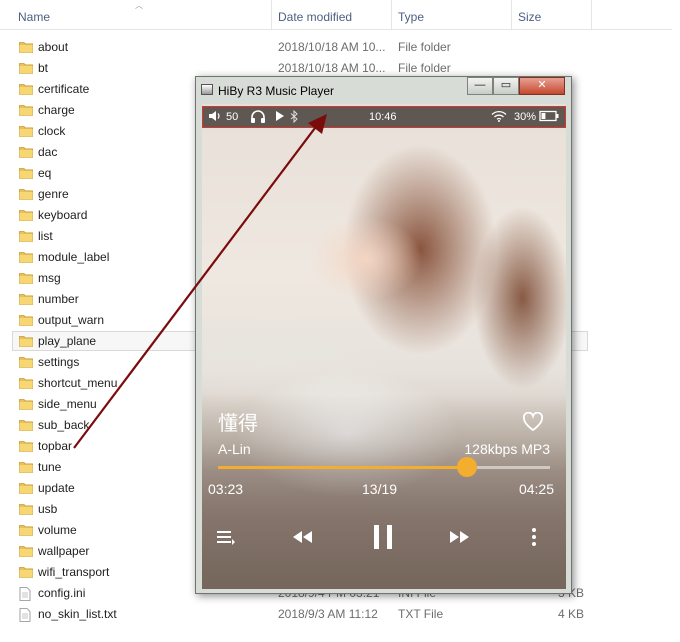  I want to click on clock-time: 10:46, so click(383, 117).